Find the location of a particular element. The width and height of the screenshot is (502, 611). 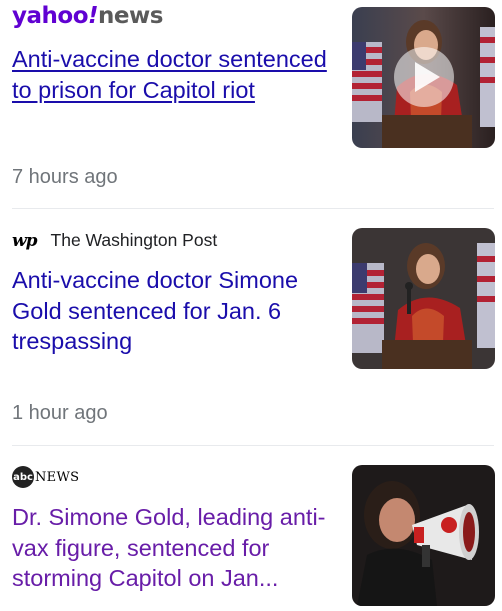

timestamp: 1 hour ago is located at coordinates (60, 413).